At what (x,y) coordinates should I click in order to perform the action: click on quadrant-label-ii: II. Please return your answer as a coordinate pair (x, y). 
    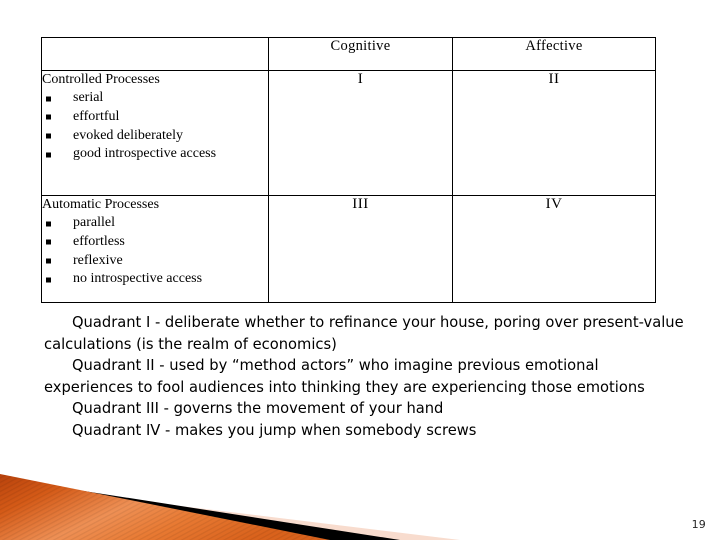
    Looking at the image, I should click on (554, 133).